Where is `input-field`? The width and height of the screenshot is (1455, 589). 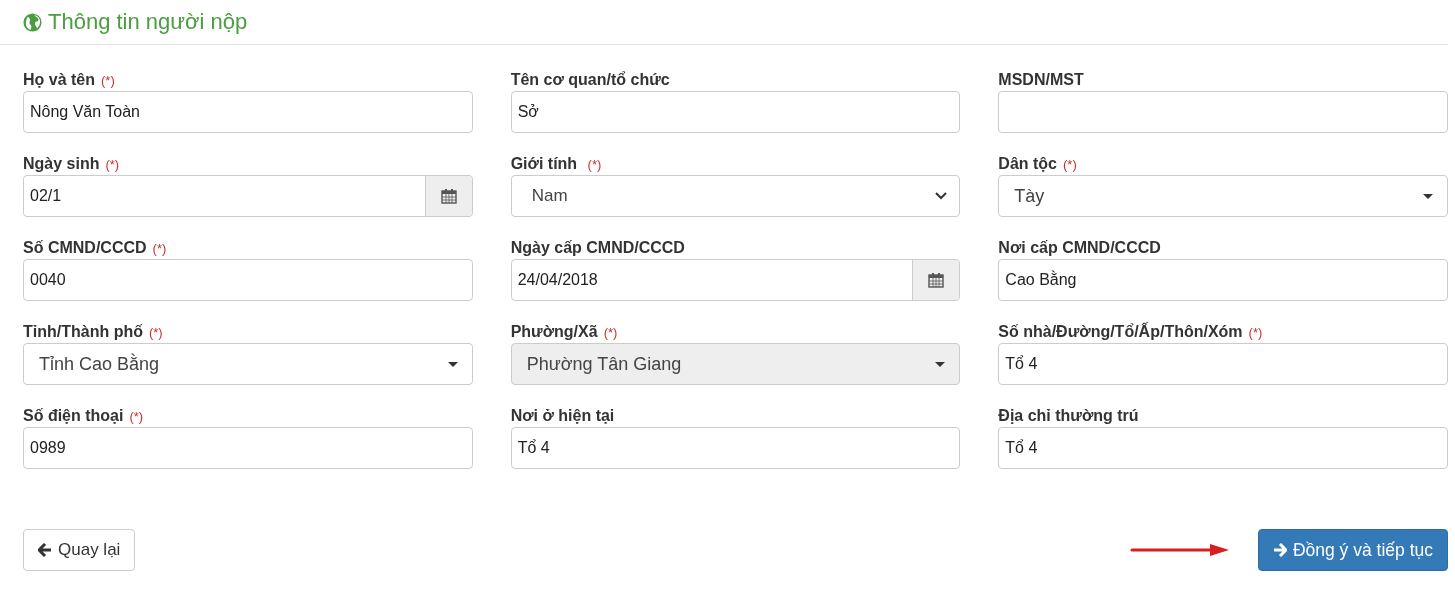
input-field is located at coordinates (1223, 112).